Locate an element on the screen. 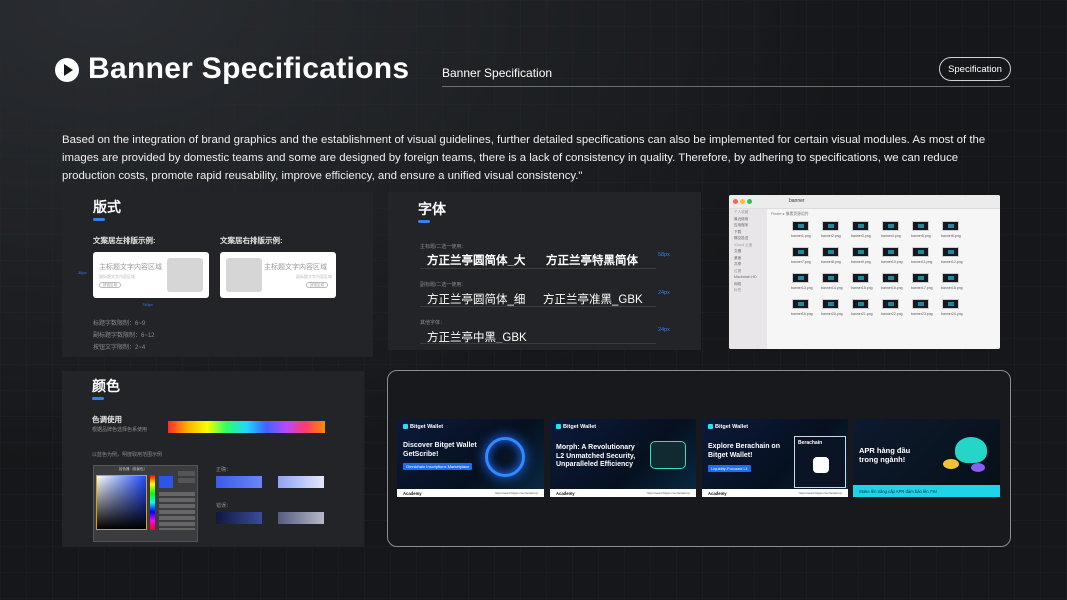  coins-icon is located at coordinates (966, 455).